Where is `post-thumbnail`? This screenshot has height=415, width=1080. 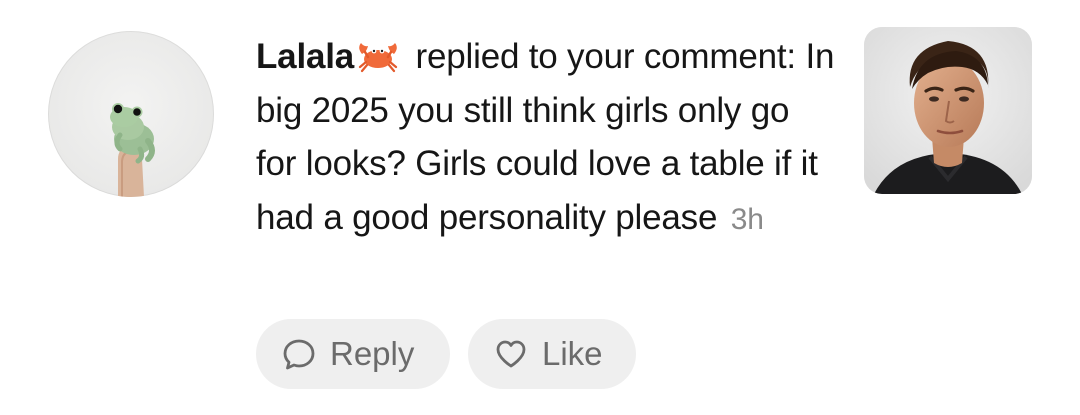 post-thumbnail is located at coordinates (948, 110).